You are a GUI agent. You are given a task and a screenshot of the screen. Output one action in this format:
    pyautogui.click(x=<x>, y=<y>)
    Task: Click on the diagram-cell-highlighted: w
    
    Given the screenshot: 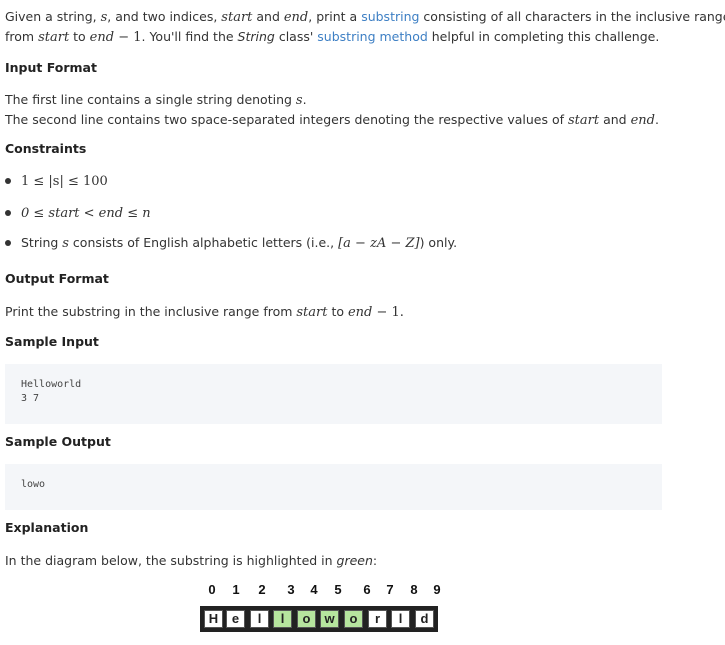 What is the action you would take?
    pyautogui.click(x=329, y=619)
    